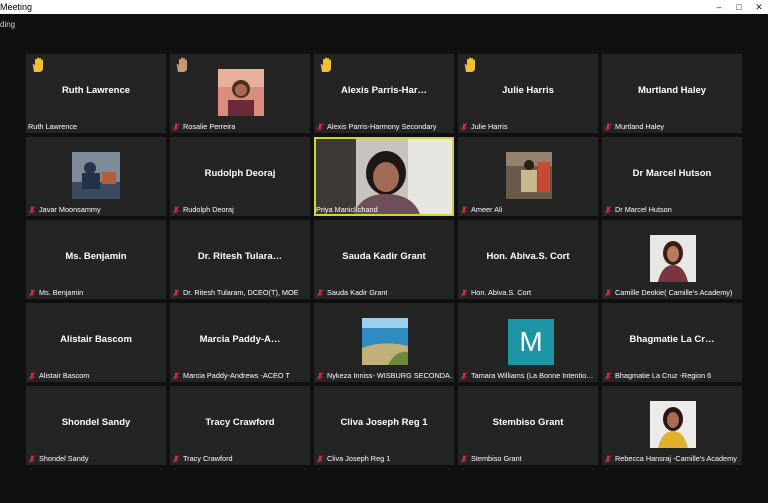  I want to click on participant-tile: Camille Deokie( Camille's Academy), so click(672, 259).